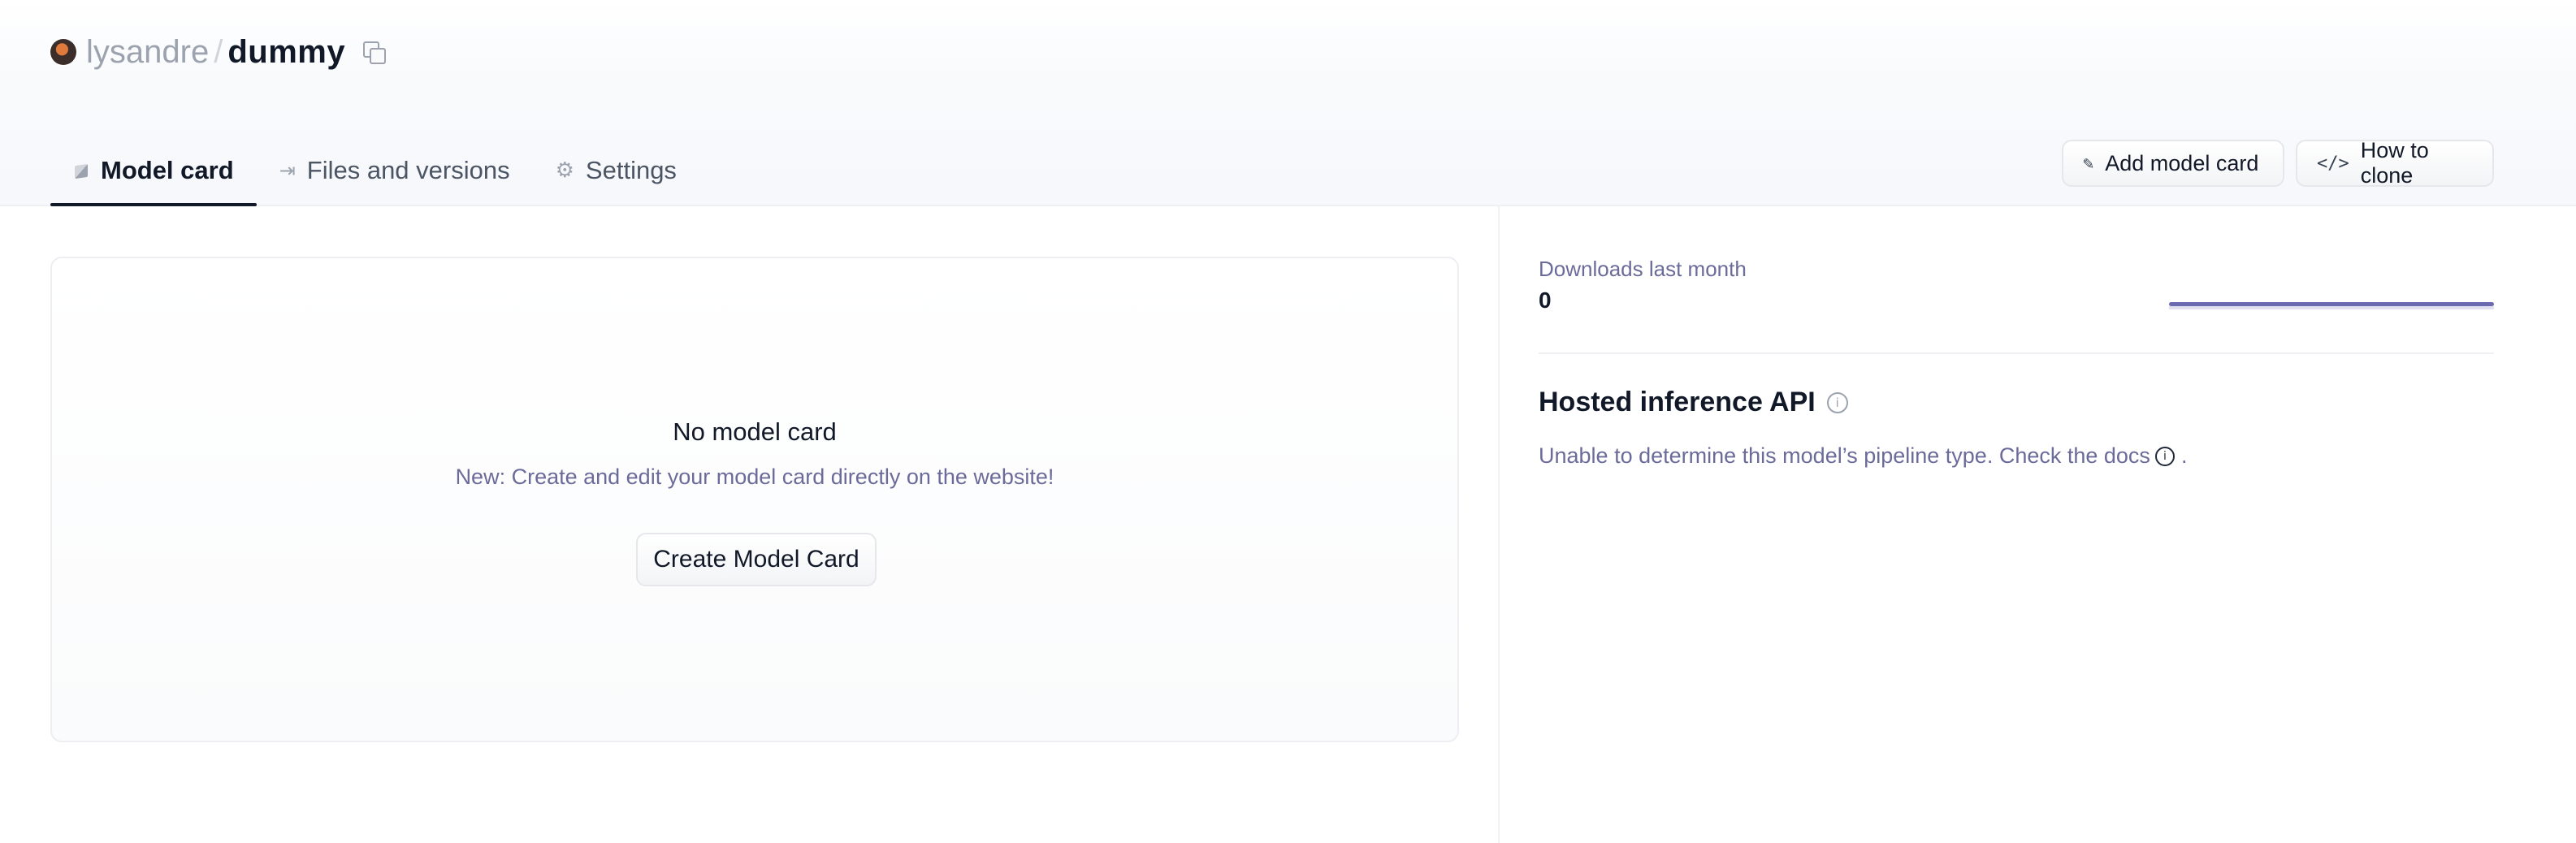 The width and height of the screenshot is (2576, 843). Describe the element at coordinates (63, 52) in the screenshot. I see `avatar` at that location.